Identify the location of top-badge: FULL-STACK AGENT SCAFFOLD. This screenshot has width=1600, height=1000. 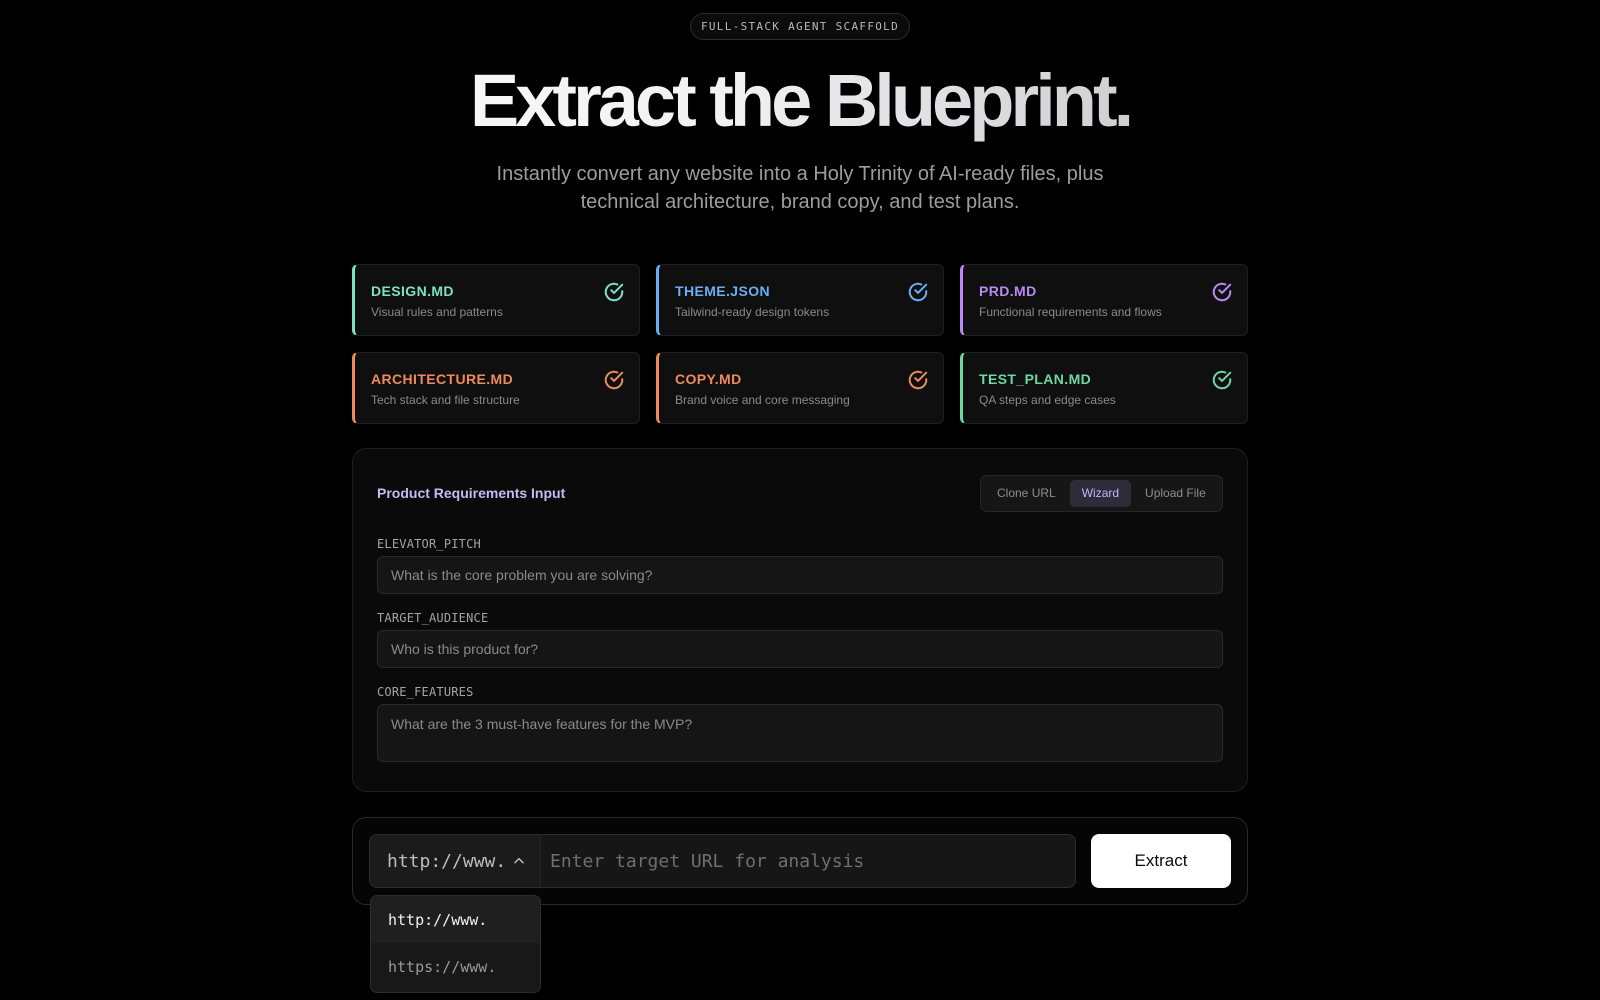
(800, 26).